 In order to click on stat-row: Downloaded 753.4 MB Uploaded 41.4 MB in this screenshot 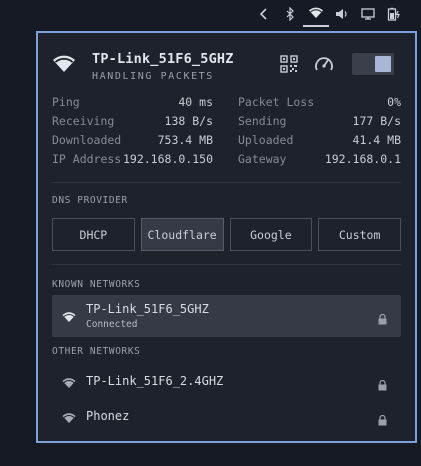, I will do `click(226, 142)`.